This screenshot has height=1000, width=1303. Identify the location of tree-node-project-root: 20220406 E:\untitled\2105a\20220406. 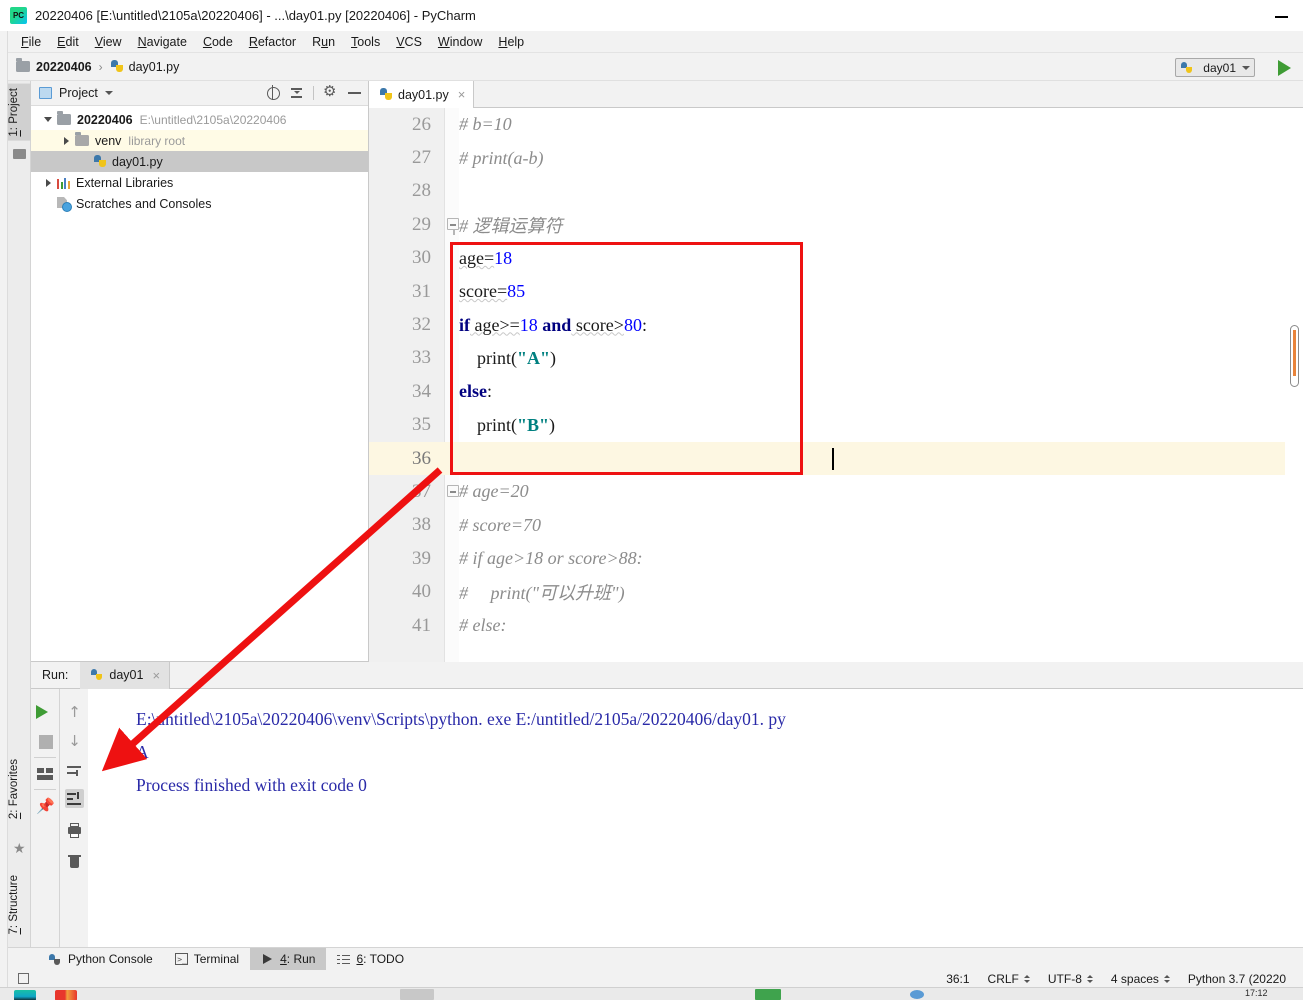
(199, 119).